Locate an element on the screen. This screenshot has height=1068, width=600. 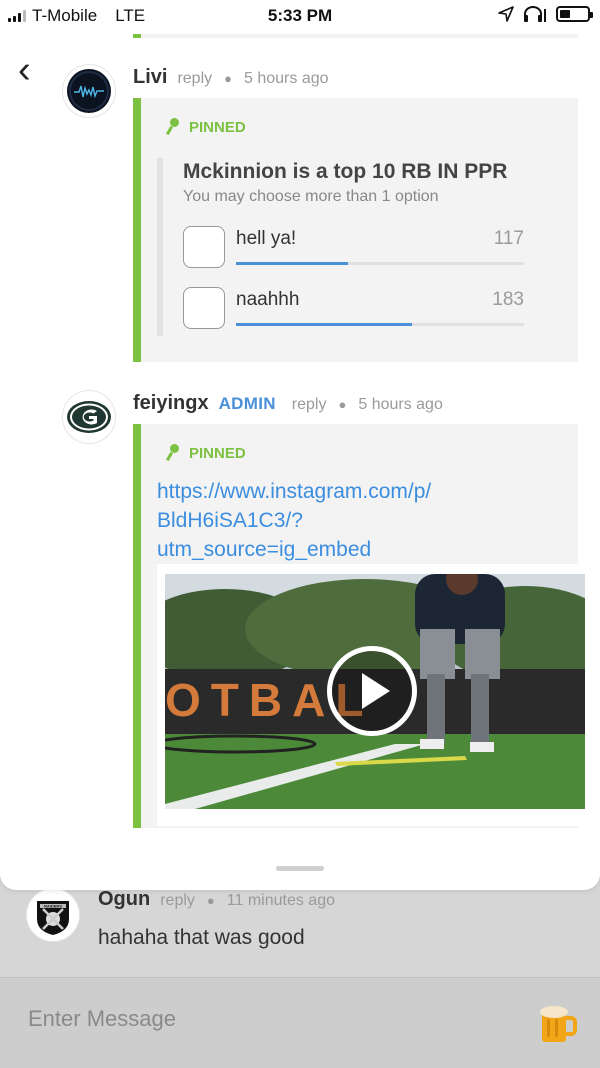
message-header-feiyingx: feiyingx ADMIN reply ● 5 hours ago is located at coordinates (288, 403).